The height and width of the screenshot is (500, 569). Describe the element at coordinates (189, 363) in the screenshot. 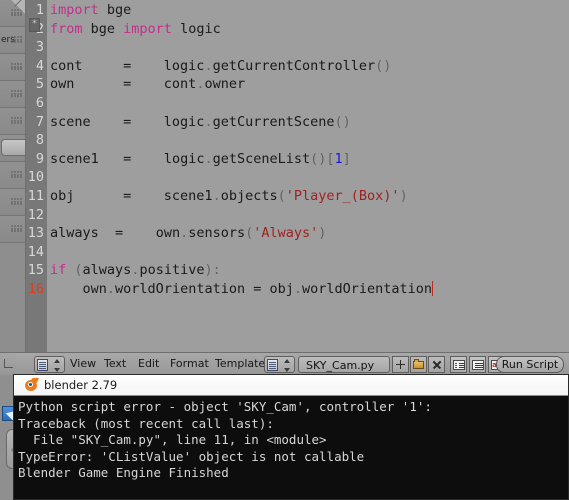

I see `menu-format: Format` at that location.